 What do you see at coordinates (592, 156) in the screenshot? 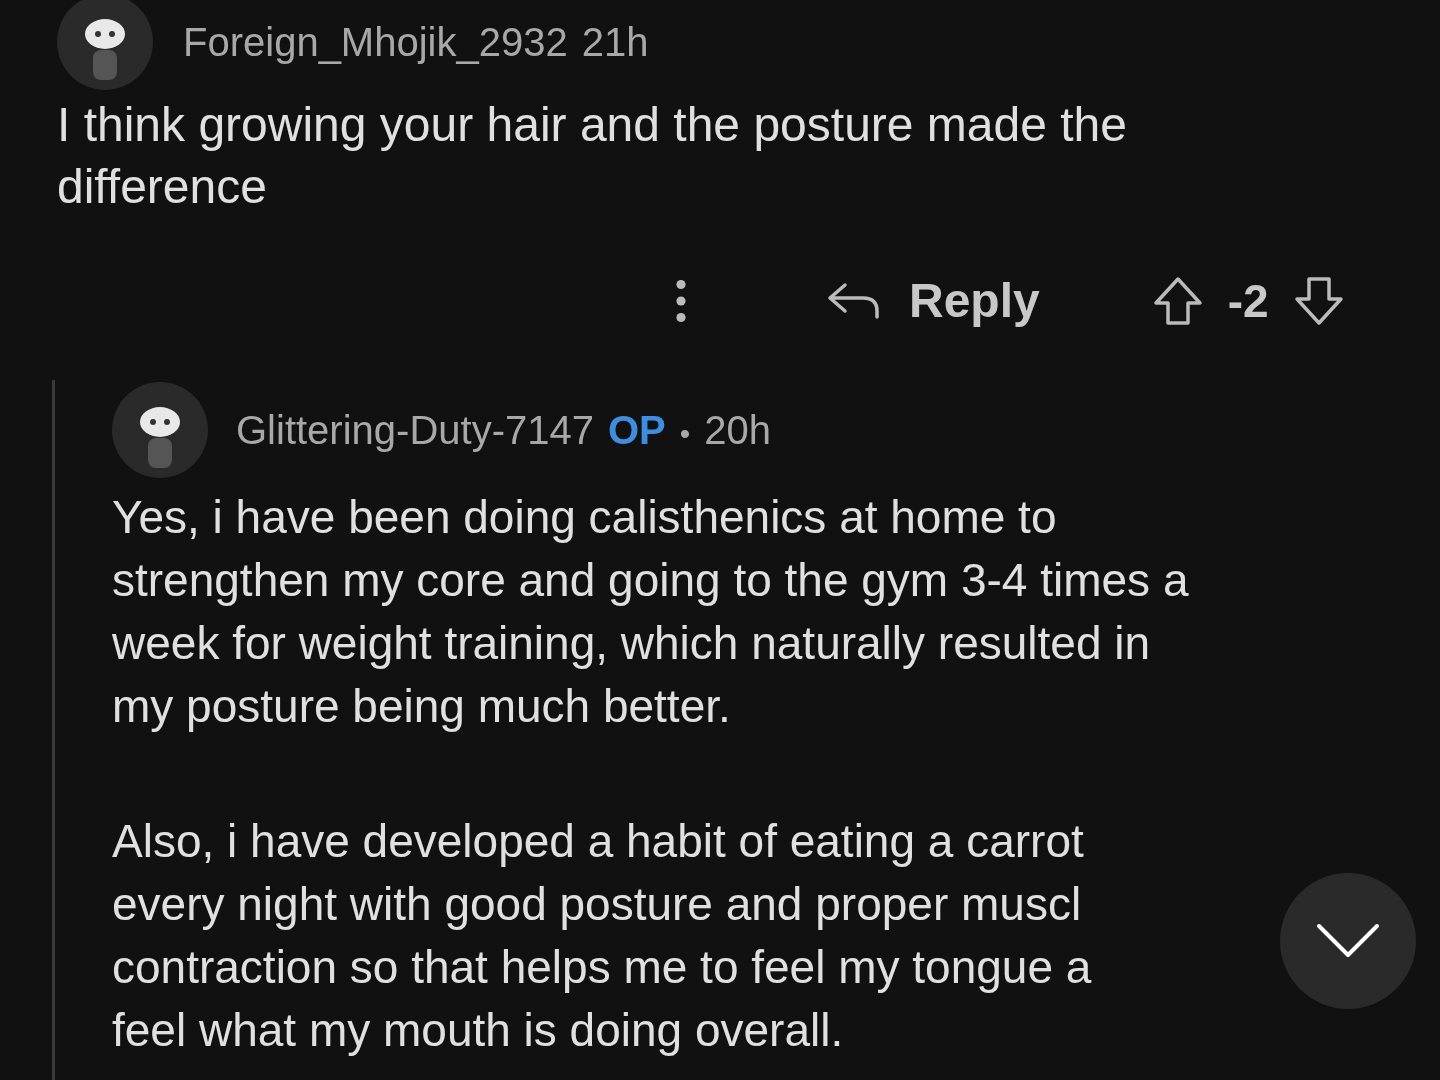
I see `comment-text: I think growing your hair and the posture made the difference` at bounding box center [592, 156].